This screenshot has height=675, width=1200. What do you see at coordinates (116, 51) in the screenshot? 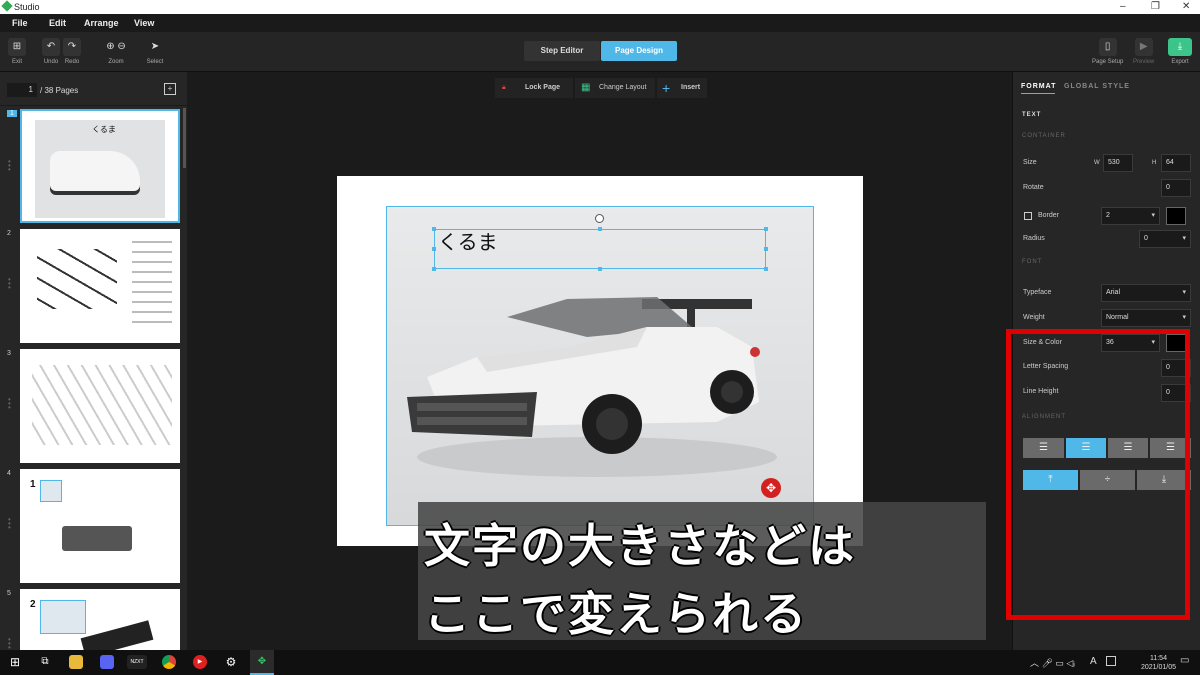
I see `zoom-button: ⊕ ⊖ Zoom` at bounding box center [116, 51].